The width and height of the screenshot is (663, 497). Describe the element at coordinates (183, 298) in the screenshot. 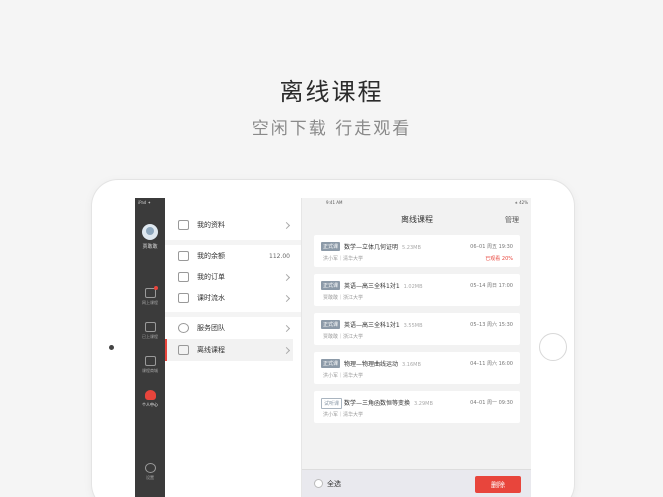

I see `calendar-list-icon` at that location.